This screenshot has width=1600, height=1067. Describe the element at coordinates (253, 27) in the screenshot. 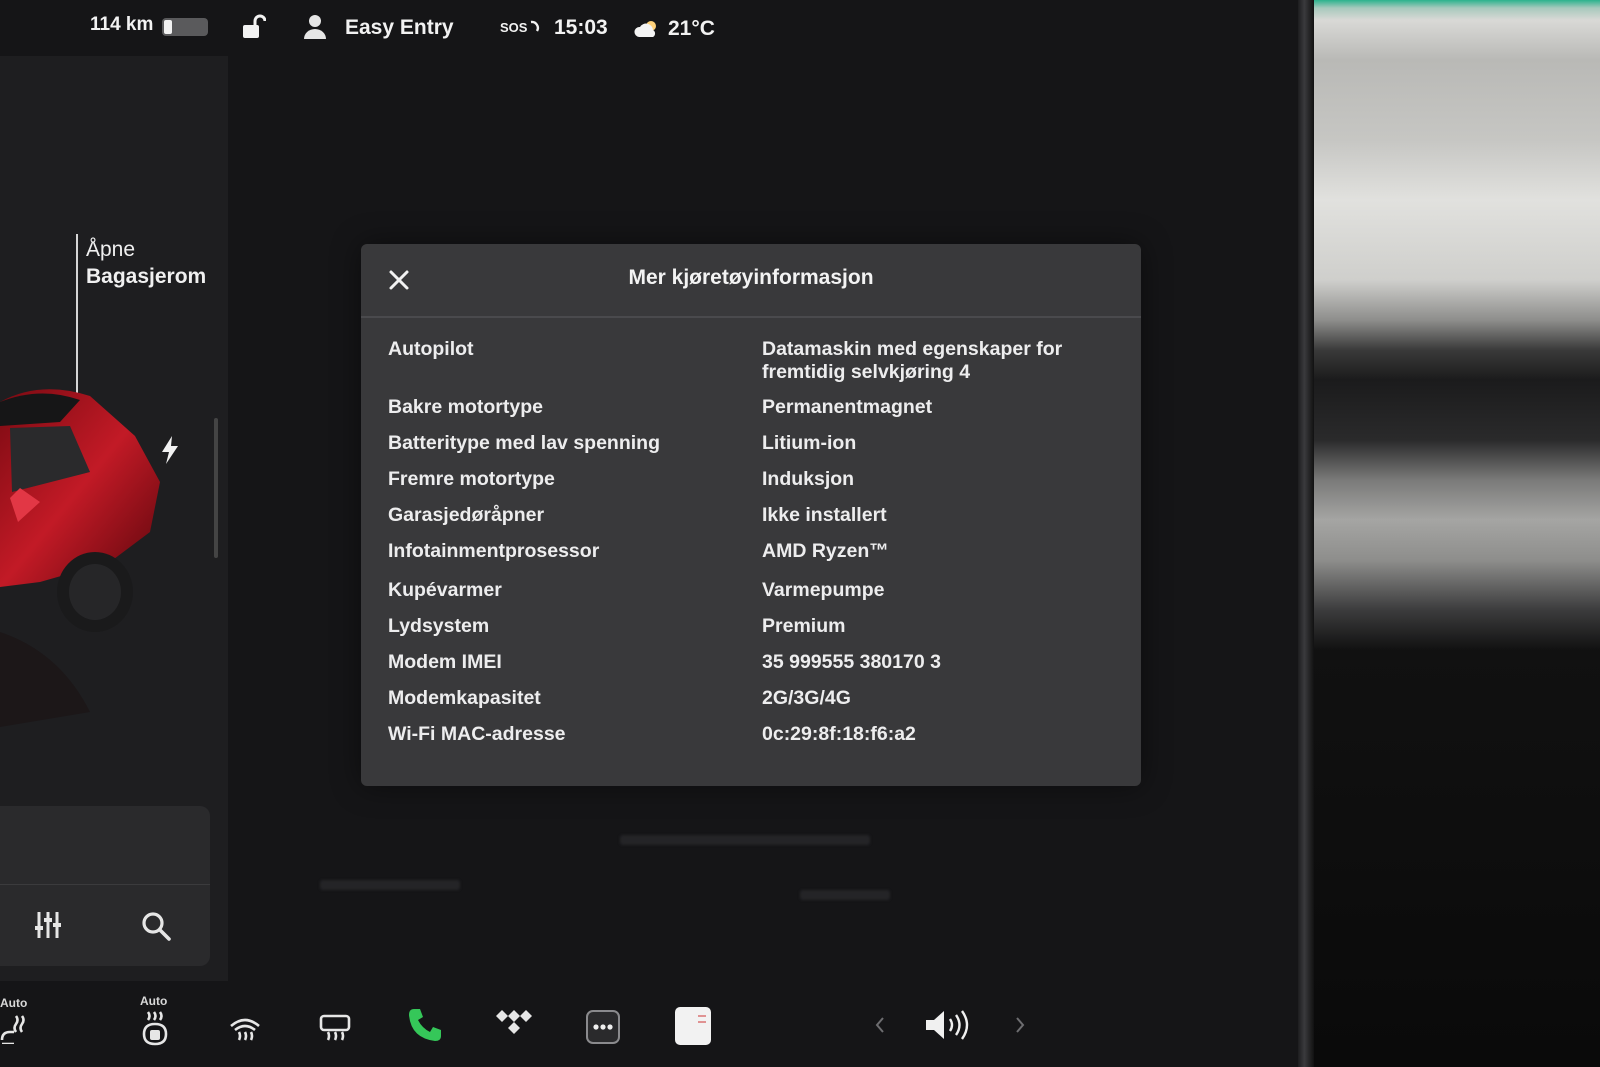

I see `lock-open-icon` at that location.